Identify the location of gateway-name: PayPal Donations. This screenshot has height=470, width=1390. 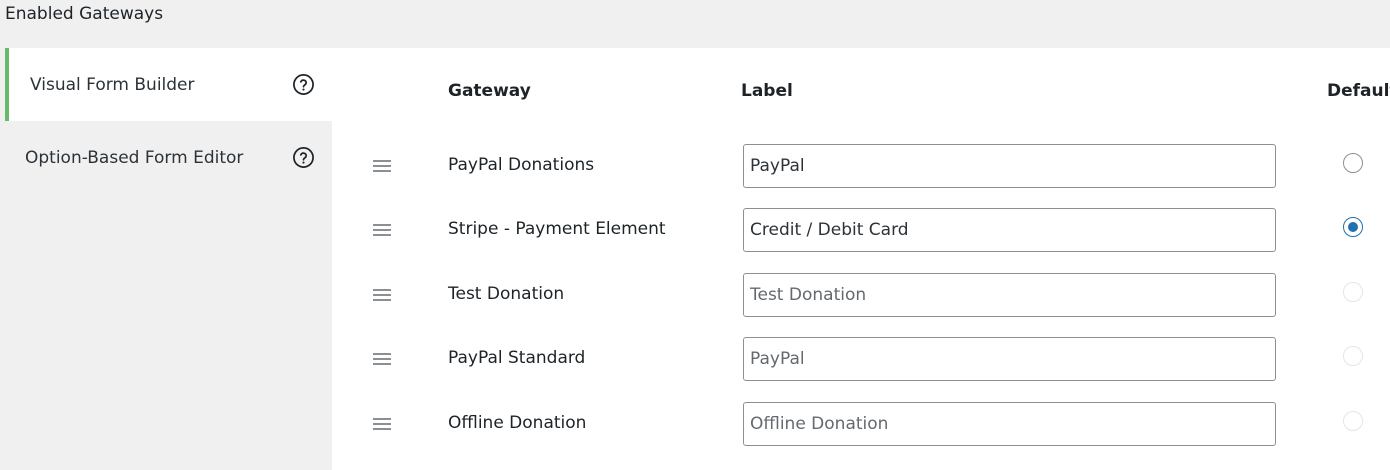
(521, 165).